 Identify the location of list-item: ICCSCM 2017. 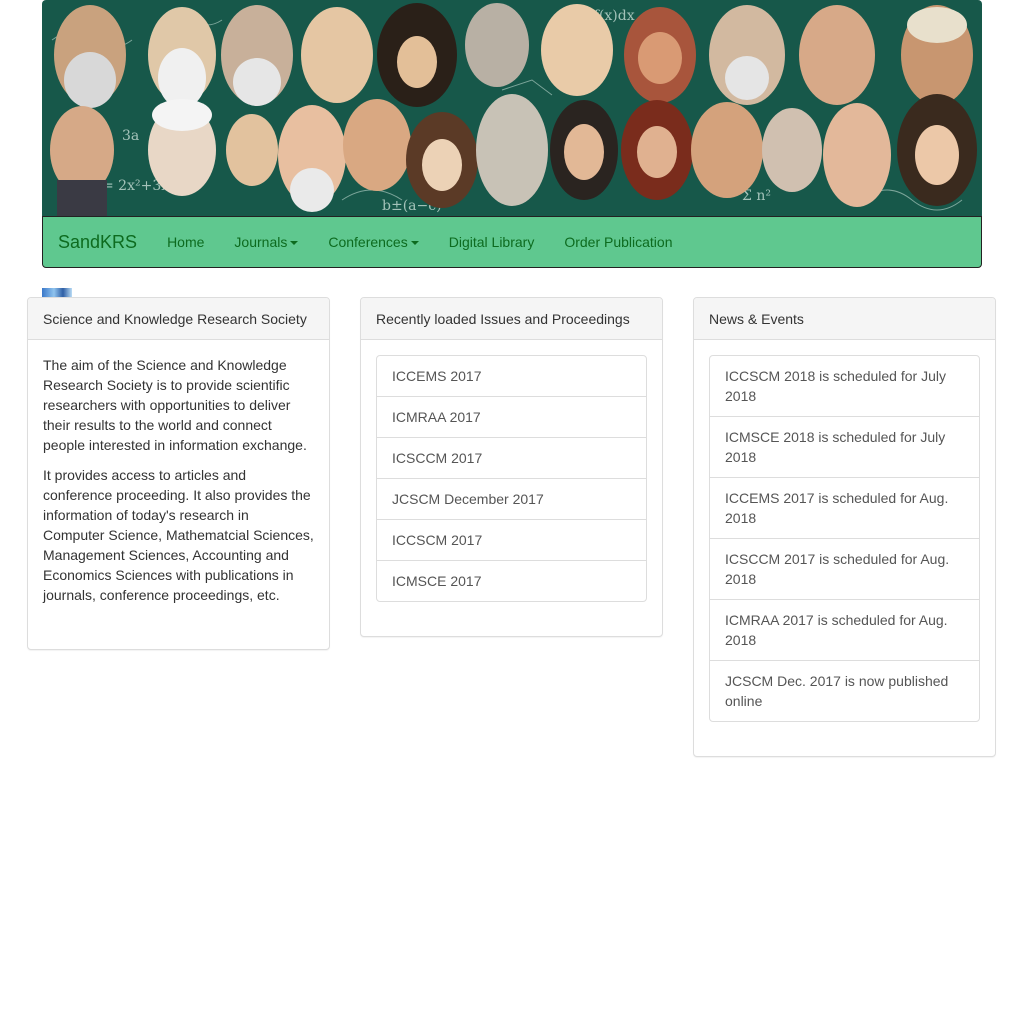
(511, 539).